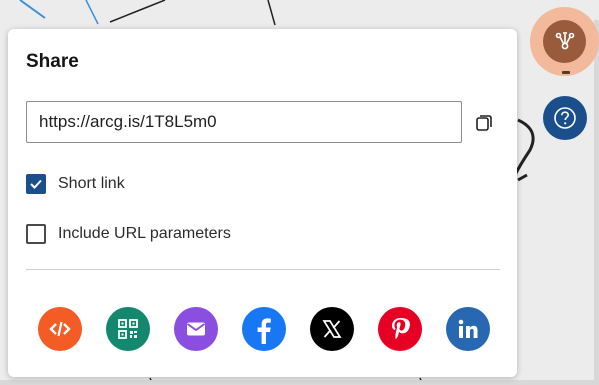 The image size is (599, 385). I want to click on copy-button, so click(484, 123).